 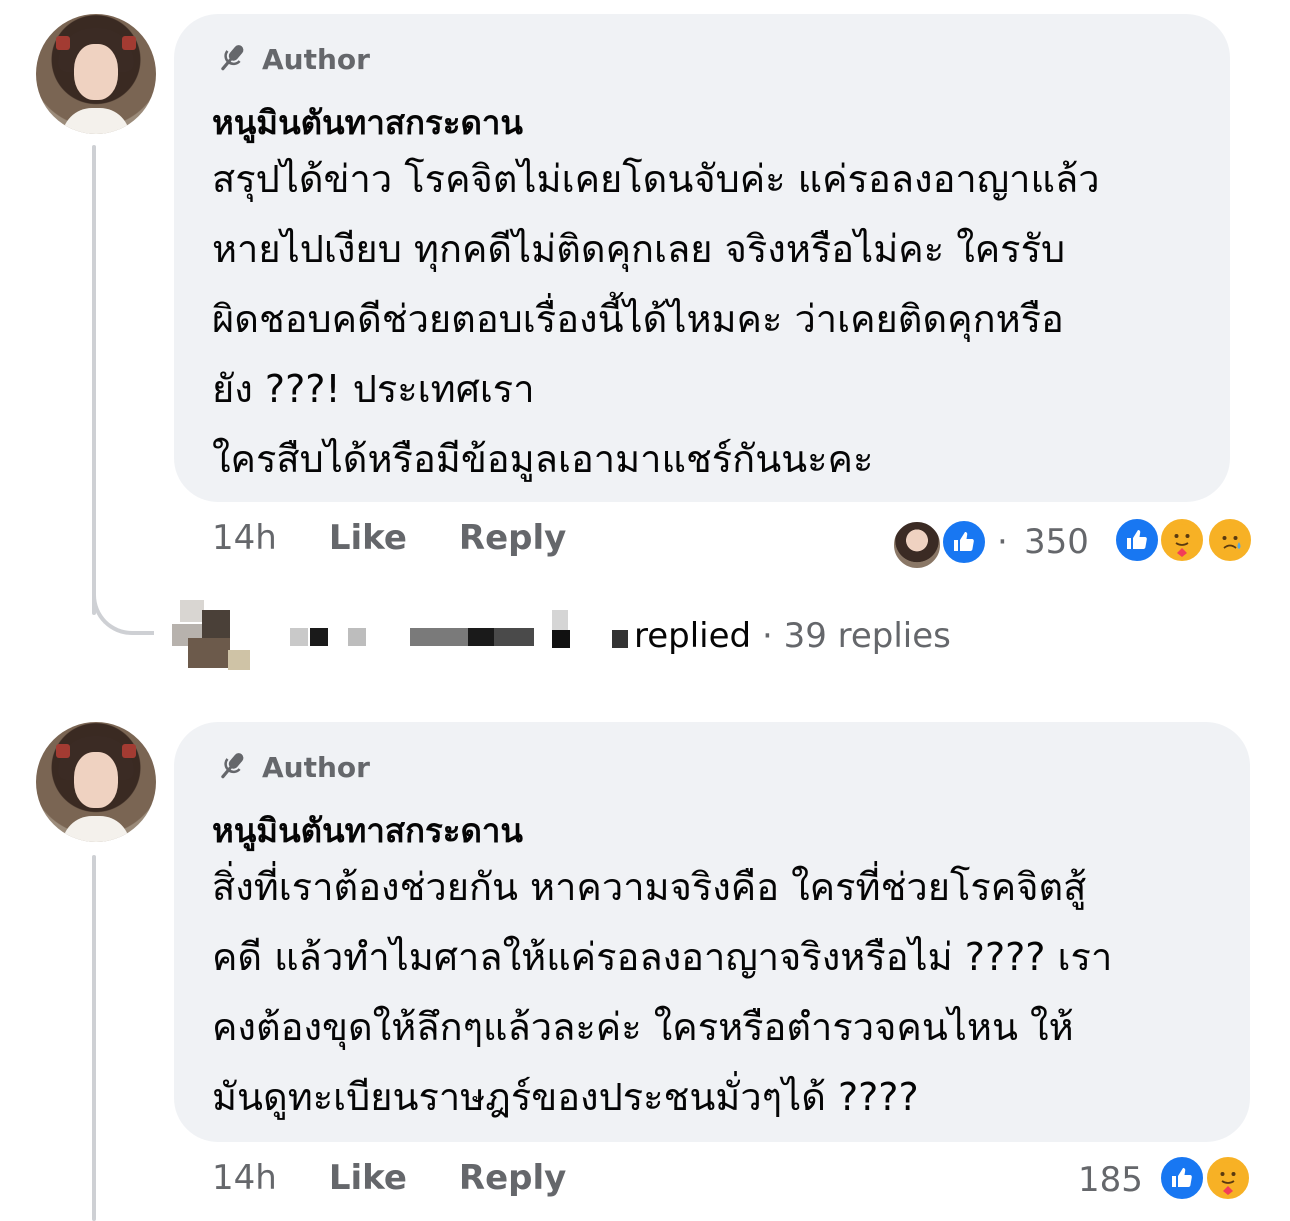 I want to click on replies-count: 39 replies, so click(x=867, y=636).